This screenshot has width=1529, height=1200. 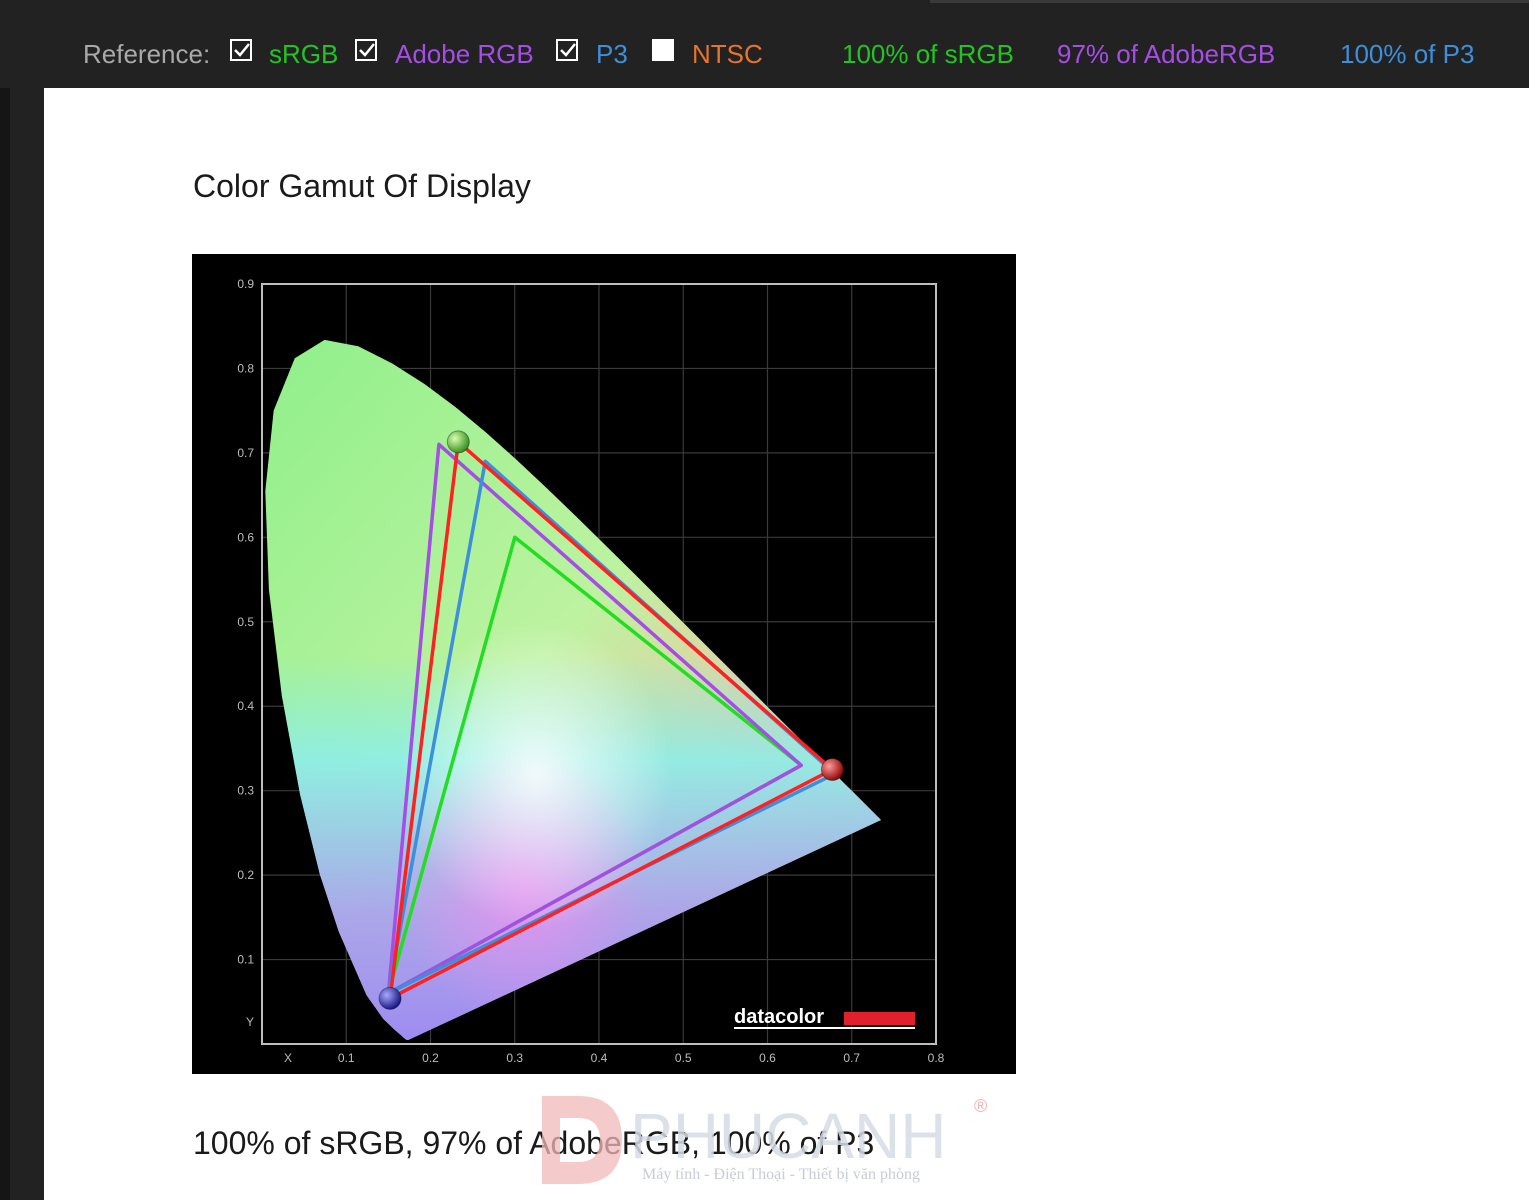 I want to click on x-tick-label: 0.7, so click(x=851, y=1058).